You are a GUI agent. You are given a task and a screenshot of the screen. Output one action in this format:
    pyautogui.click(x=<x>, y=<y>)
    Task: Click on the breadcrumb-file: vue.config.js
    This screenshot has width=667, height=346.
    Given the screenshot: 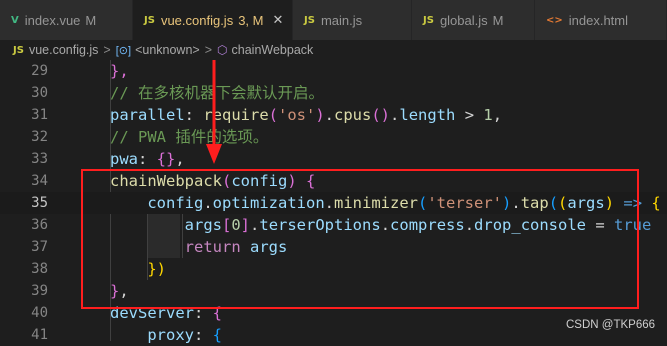 What is the action you would take?
    pyautogui.click(x=63, y=50)
    